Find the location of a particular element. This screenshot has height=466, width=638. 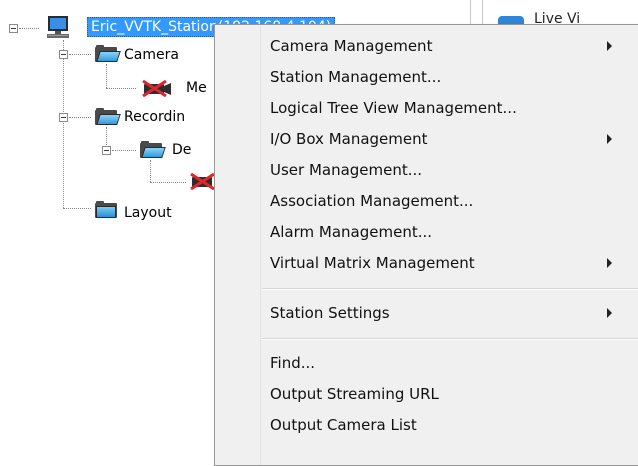

recording-collapse-toggle is located at coordinates (63, 117).